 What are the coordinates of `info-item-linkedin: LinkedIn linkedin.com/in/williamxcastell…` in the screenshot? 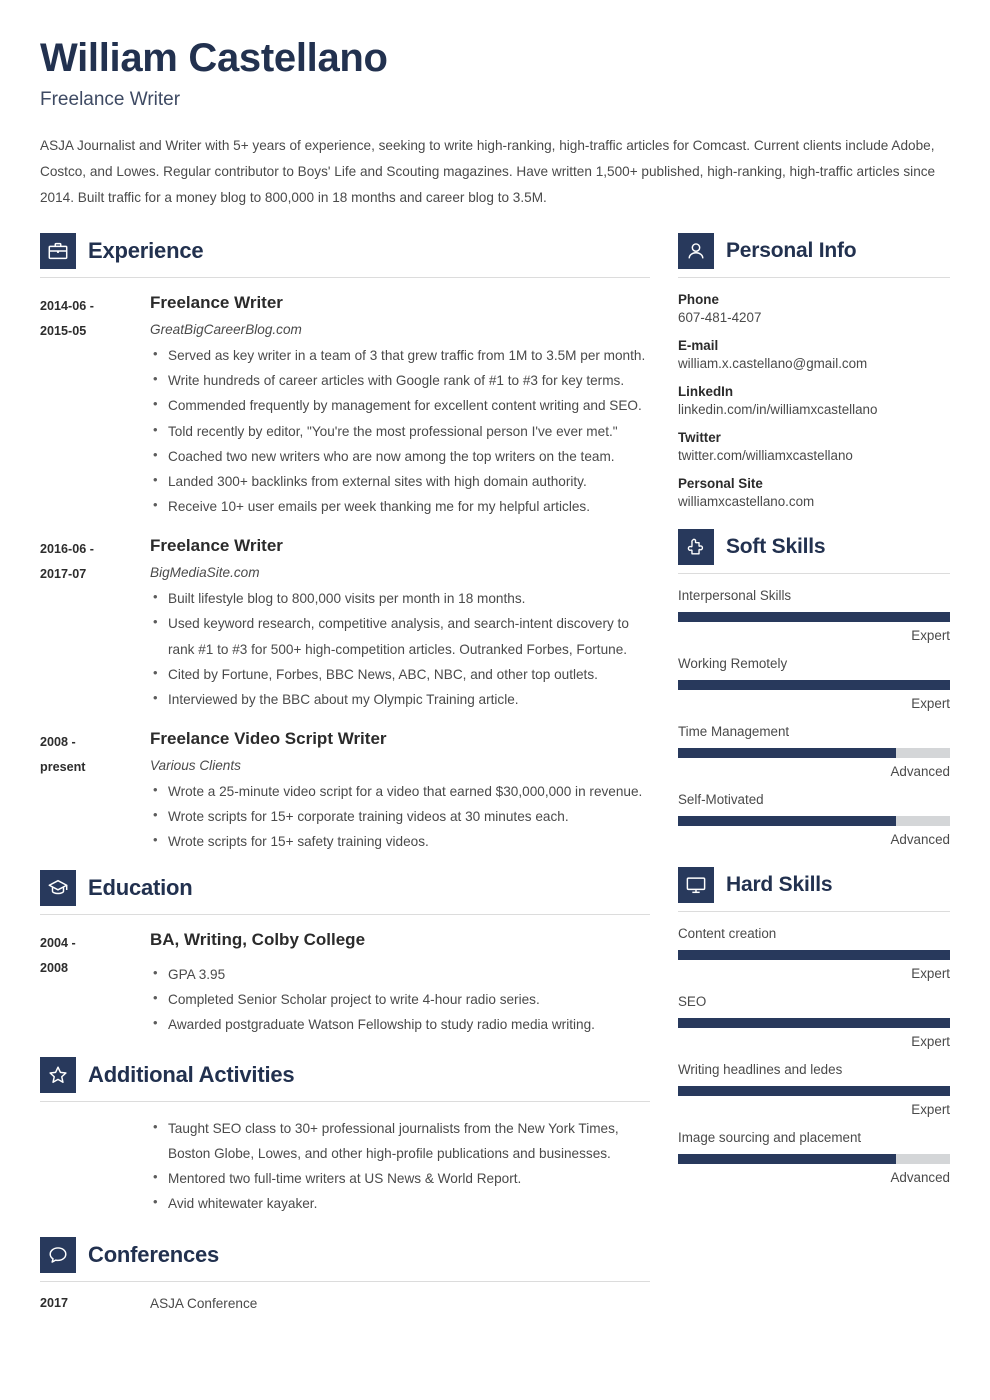 It's located at (814, 400).